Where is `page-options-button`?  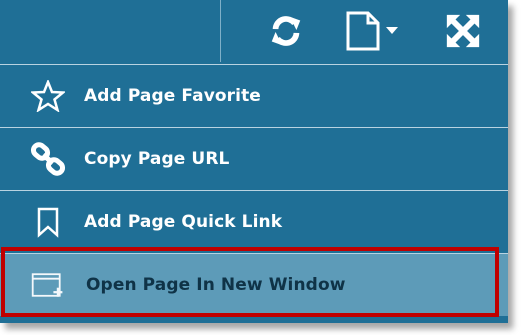
page-options-button is located at coordinates (372, 31).